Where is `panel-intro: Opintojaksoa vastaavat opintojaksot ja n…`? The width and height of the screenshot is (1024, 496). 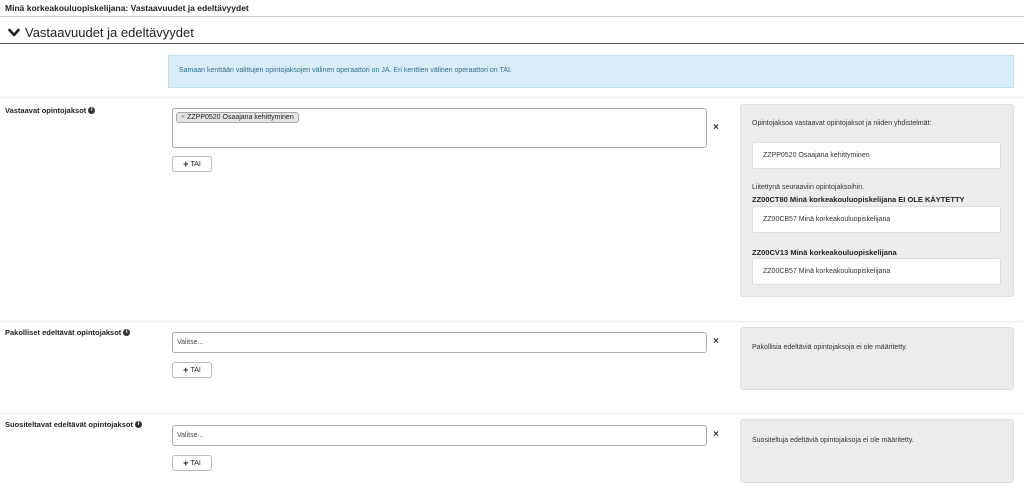 panel-intro: Opintojaksoa vastaavat opintojaksot ja n… is located at coordinates (842, 123).